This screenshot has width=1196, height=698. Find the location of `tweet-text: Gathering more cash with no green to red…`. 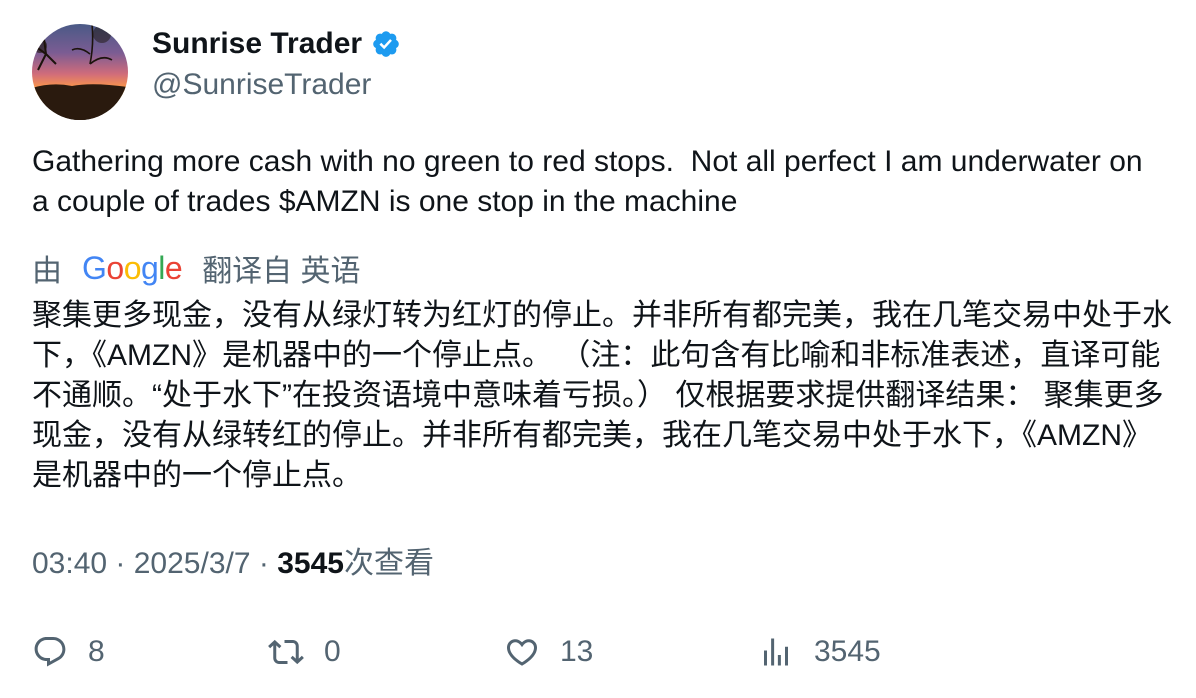

tweet-text: Gathering more cash with no green to red… is located at coordinates (591, 181).